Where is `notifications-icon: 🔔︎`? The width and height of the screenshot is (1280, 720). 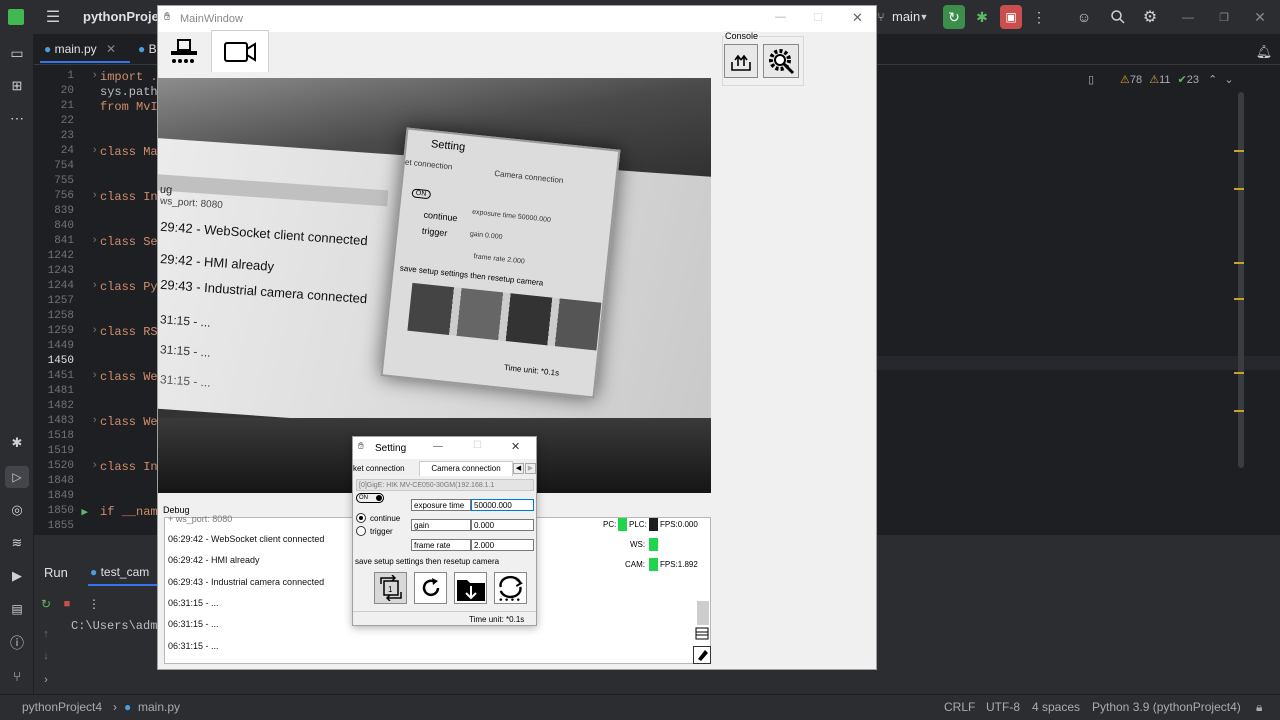 notifications-icon: 🔔︎ is located at coordinates (1264, 52).